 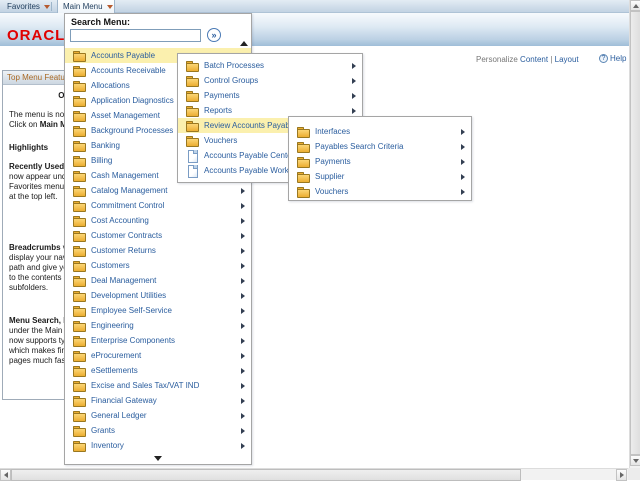 What do you see at coordinates (120, 220) in the screenshot?
I see `menu-item-label: Cost Accounting` at bounding box center [120, 220].